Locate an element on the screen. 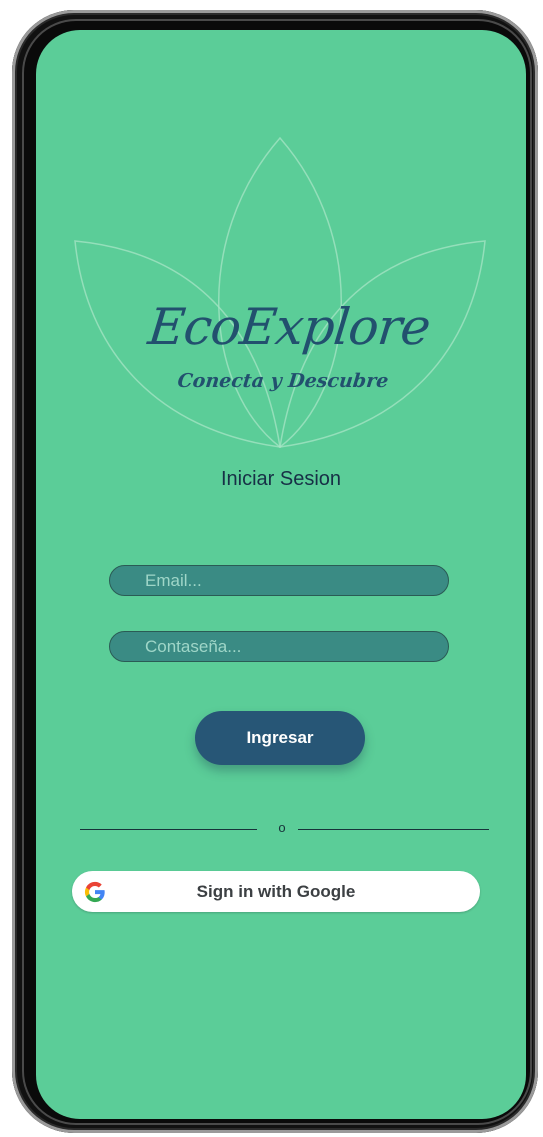 The width and height of the screenshot is (543, 1137). email-field is located at coordinates (279, 580).